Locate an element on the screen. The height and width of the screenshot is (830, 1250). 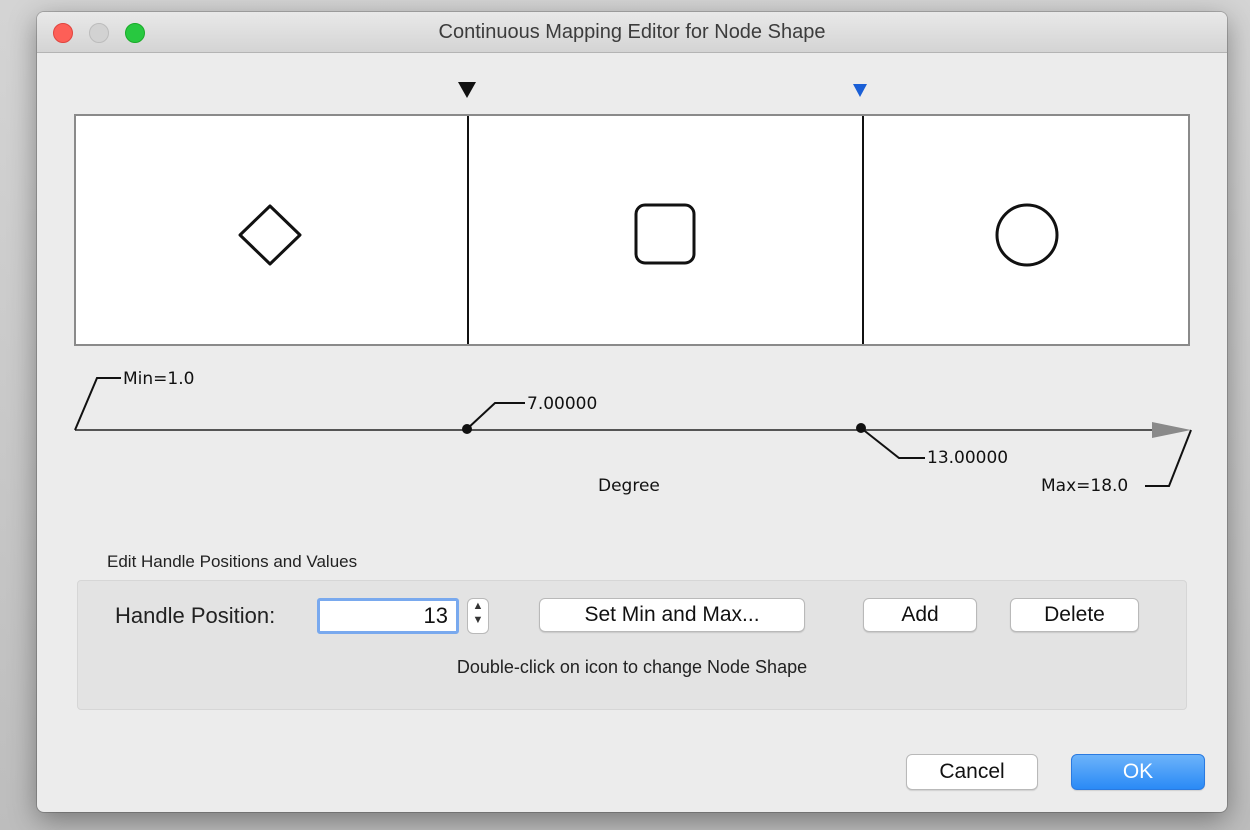
ellipse-icon is located at coordinates (1026, 230).